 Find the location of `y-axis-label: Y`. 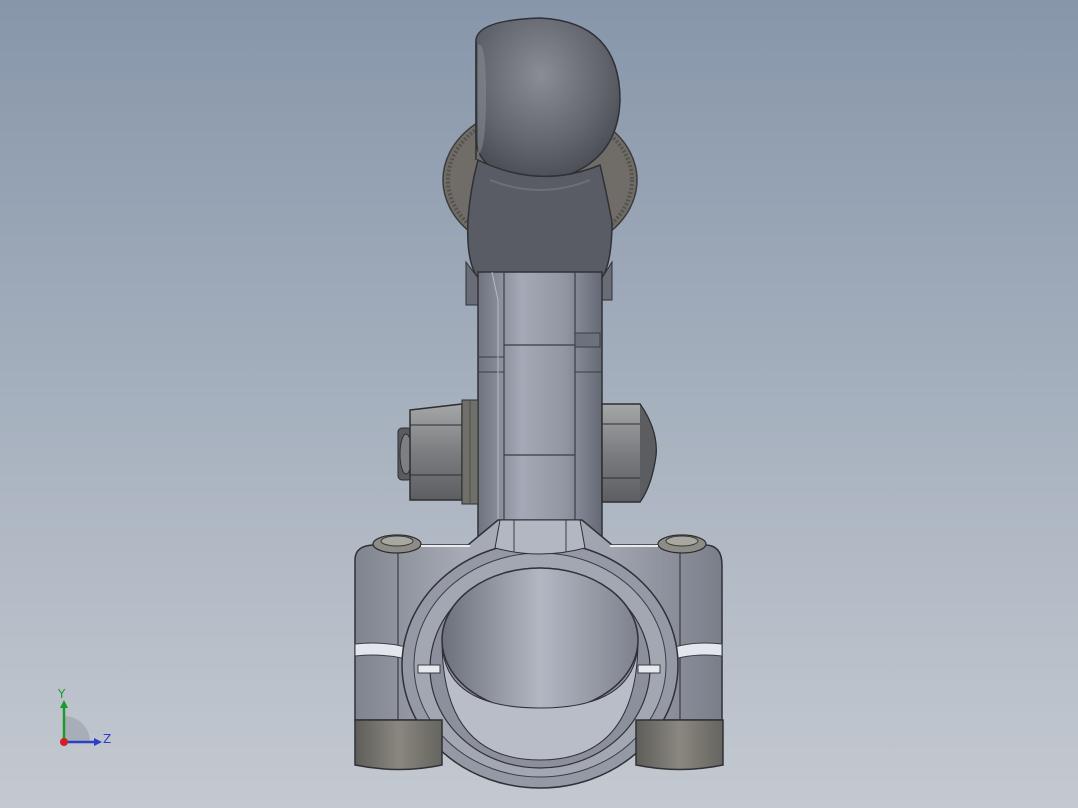

y-axis-label: Y is located at coordinates (62, 694).